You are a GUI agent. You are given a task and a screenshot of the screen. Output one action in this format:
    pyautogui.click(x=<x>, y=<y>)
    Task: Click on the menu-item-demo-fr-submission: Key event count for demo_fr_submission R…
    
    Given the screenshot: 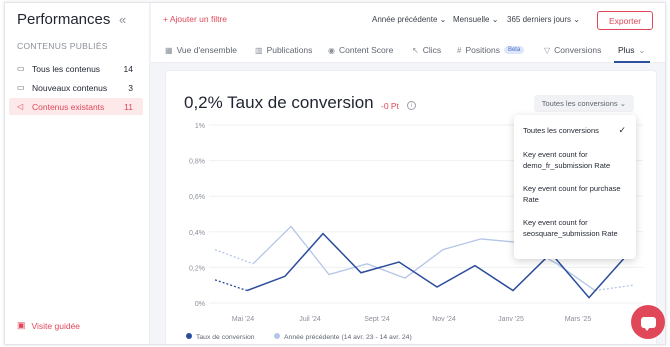 What is the action you would take?
    pyautogui.click(x=576, y=160)
    